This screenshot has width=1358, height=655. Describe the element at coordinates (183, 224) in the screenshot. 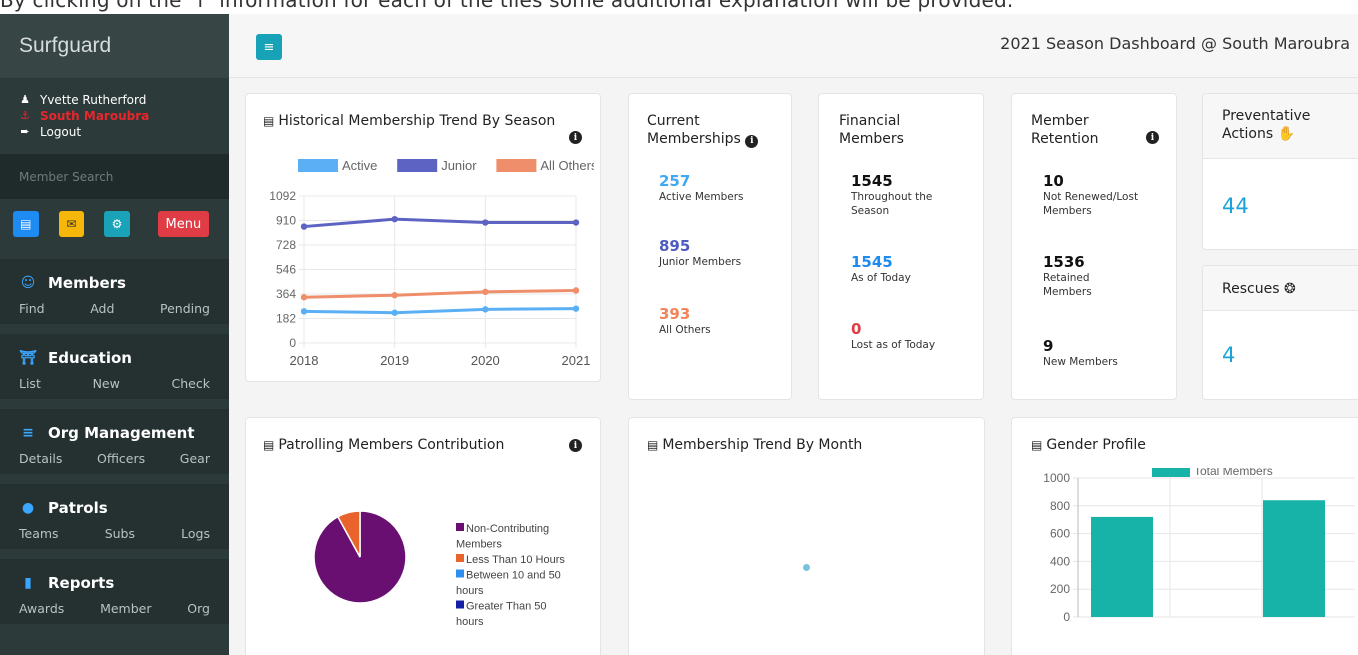

I see `menu-button: Menu` at that location.